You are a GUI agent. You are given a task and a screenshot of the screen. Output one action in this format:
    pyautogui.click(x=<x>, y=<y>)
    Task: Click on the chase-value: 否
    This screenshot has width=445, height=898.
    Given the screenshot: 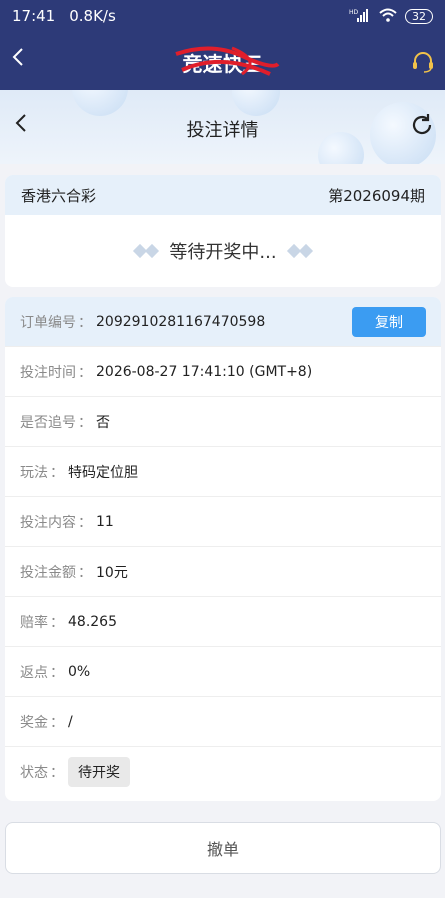 What is the action you would take?
    pyautogui.click(x=103, y=422)
    